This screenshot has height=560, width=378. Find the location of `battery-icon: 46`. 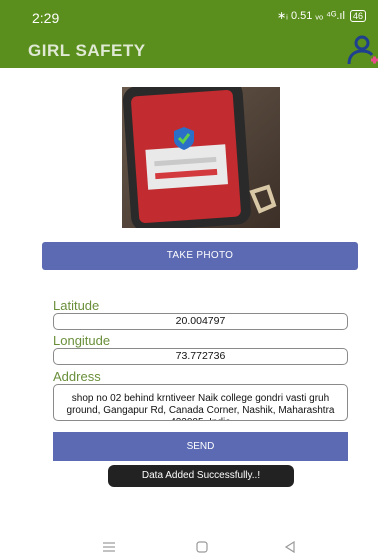

battery-icon: 46 is located at coordinates (357, 16).